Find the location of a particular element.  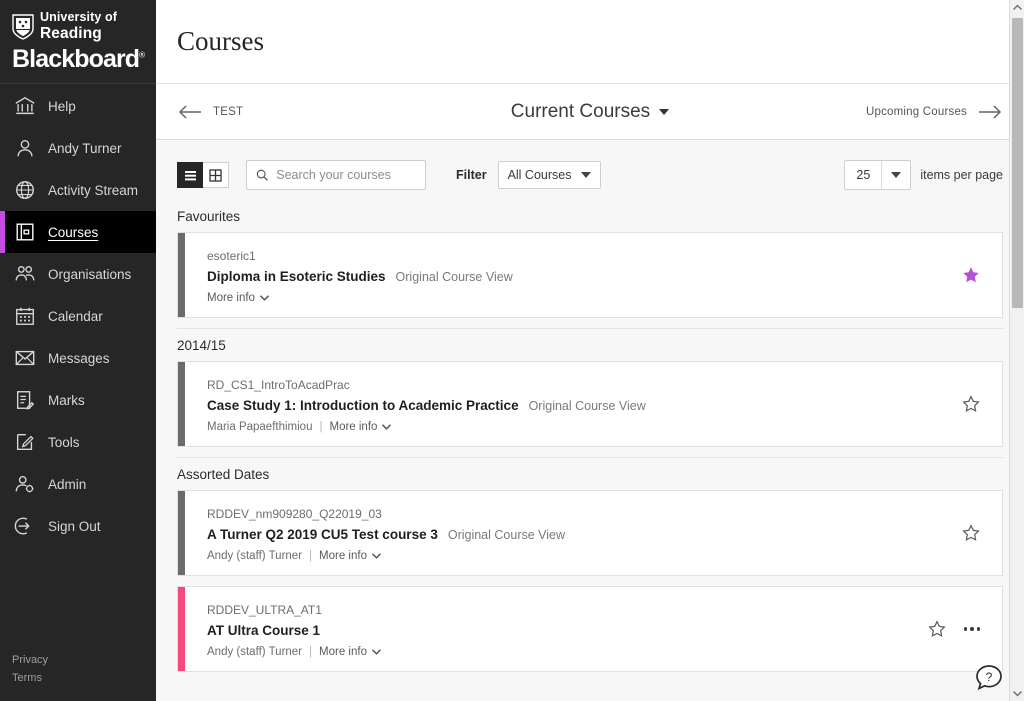

sidebar-item-sign-out: Sign Out is located at coordinates (78, 526).